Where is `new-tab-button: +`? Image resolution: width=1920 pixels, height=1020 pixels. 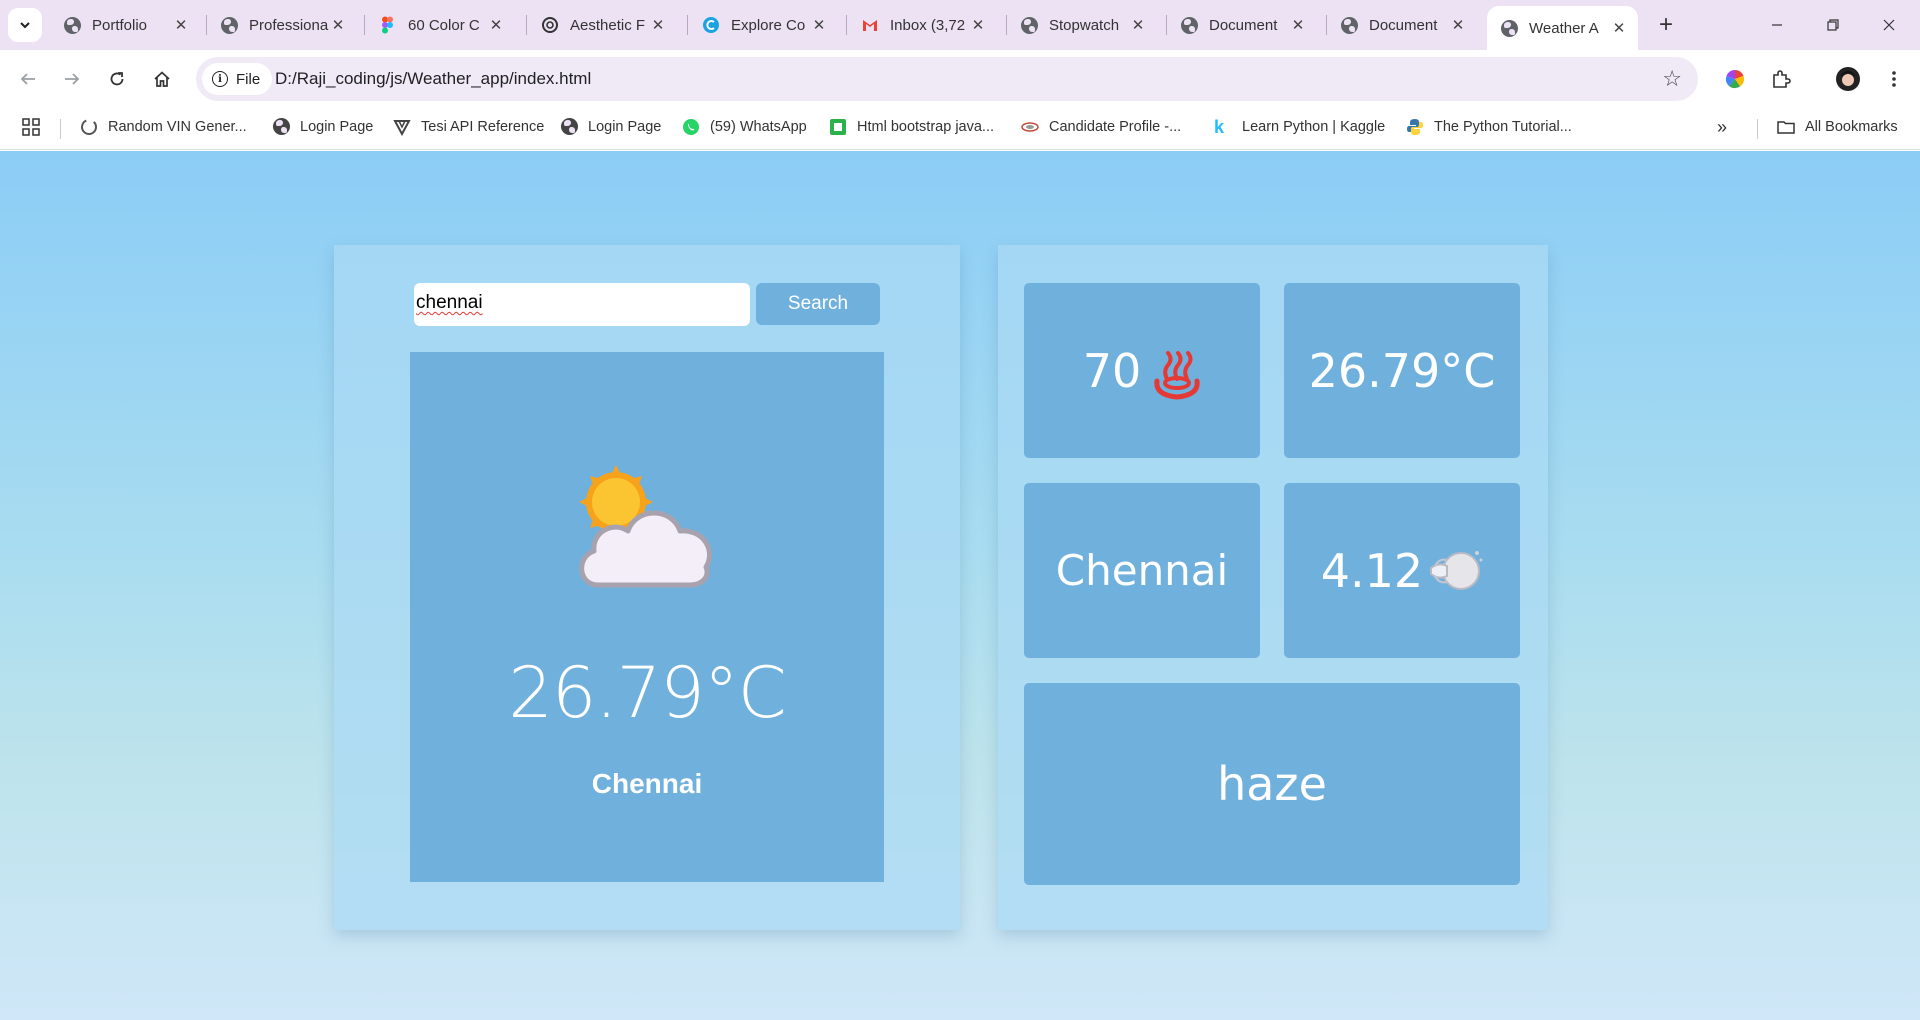 new-tab-button: + is located at coordinates (1666, 25).